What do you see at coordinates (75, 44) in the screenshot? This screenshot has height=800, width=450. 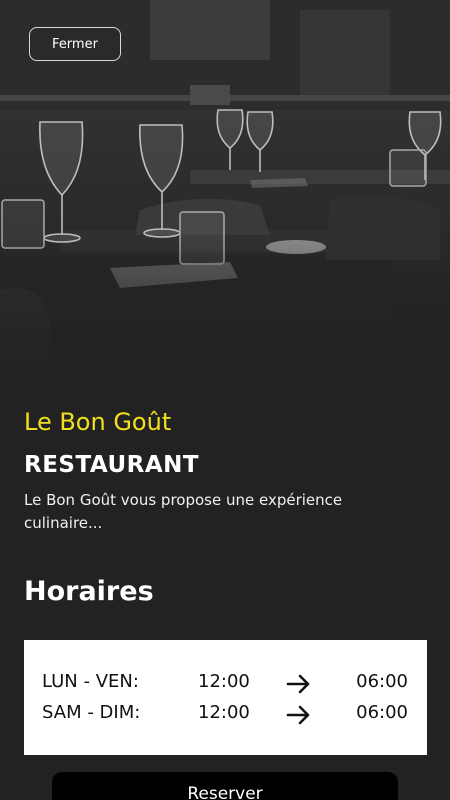 I see `close-button: Fermer` at bounding box center [75, 44].